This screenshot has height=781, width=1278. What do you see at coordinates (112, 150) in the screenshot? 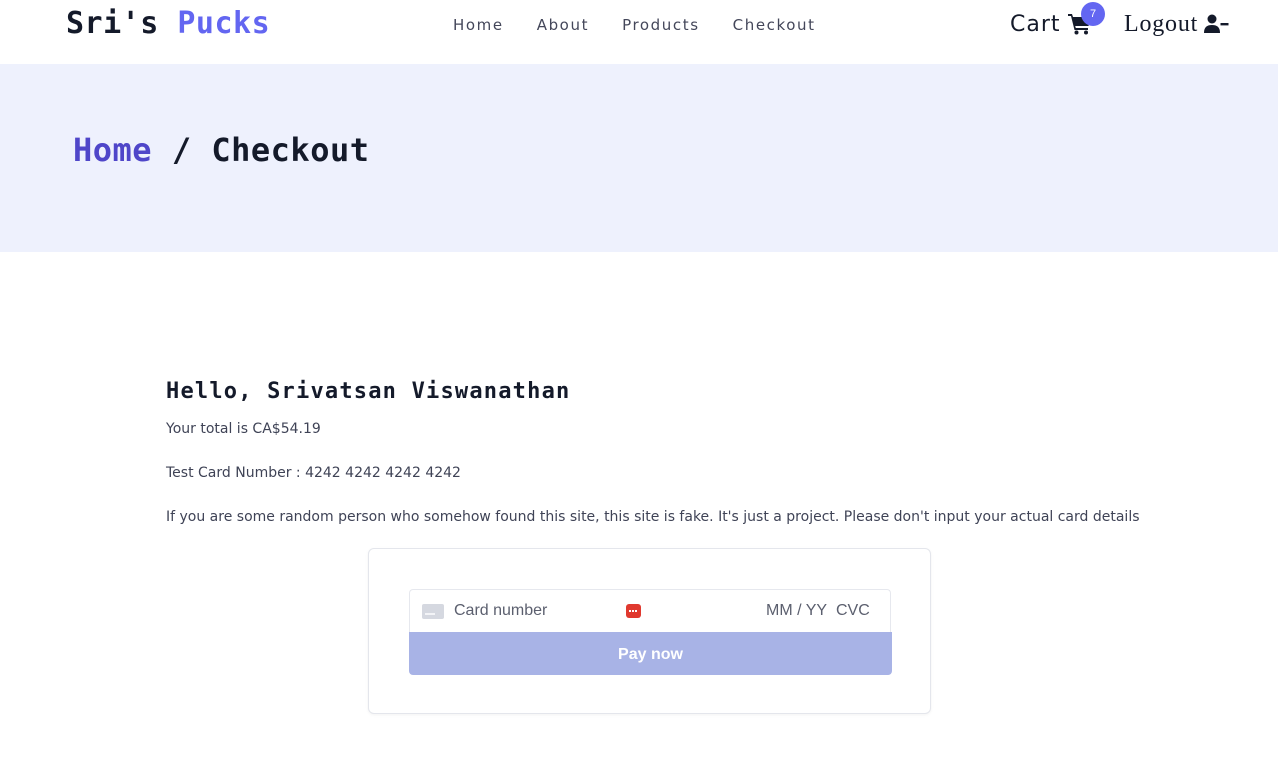
I see `breadcrumb-home: Home` at bounding box center [112, 150].